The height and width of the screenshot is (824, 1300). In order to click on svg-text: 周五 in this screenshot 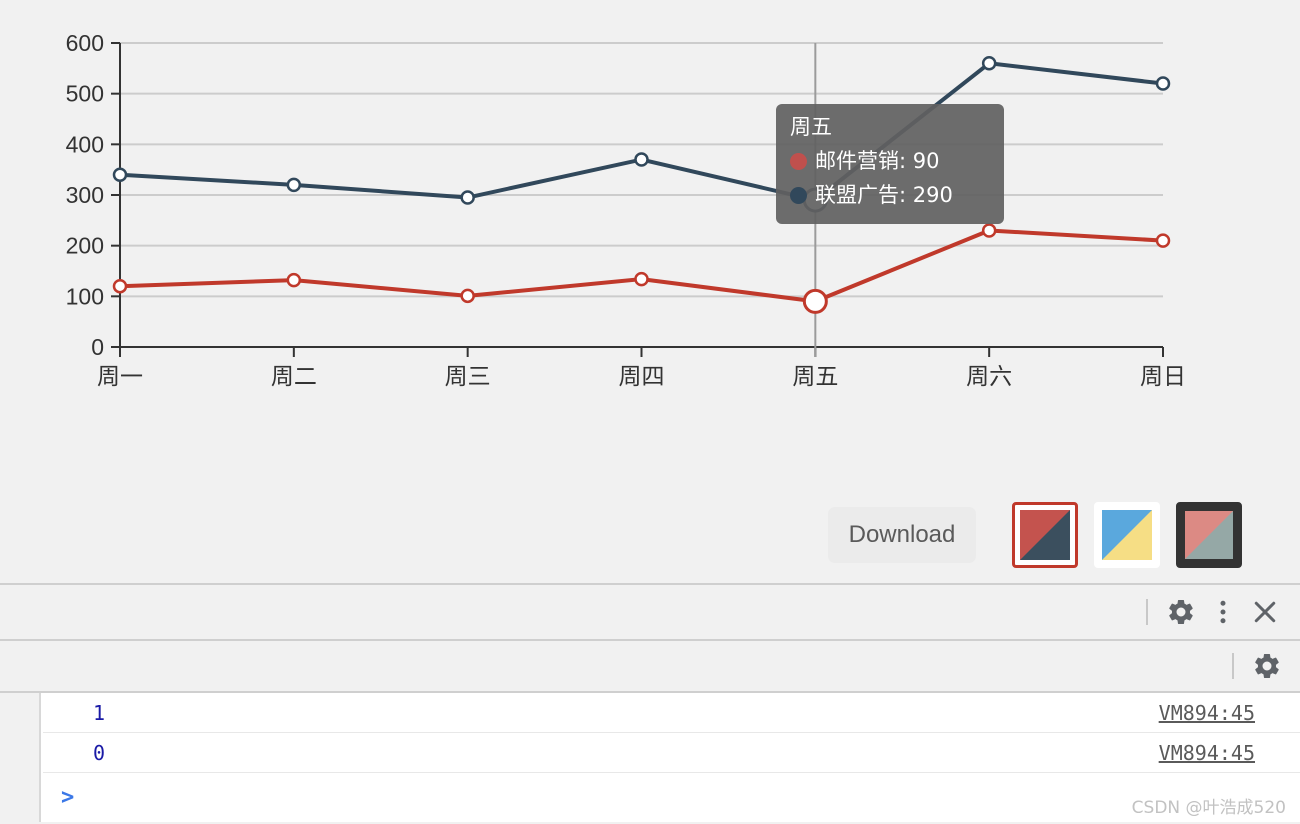, I will do `click(815, 377)`.